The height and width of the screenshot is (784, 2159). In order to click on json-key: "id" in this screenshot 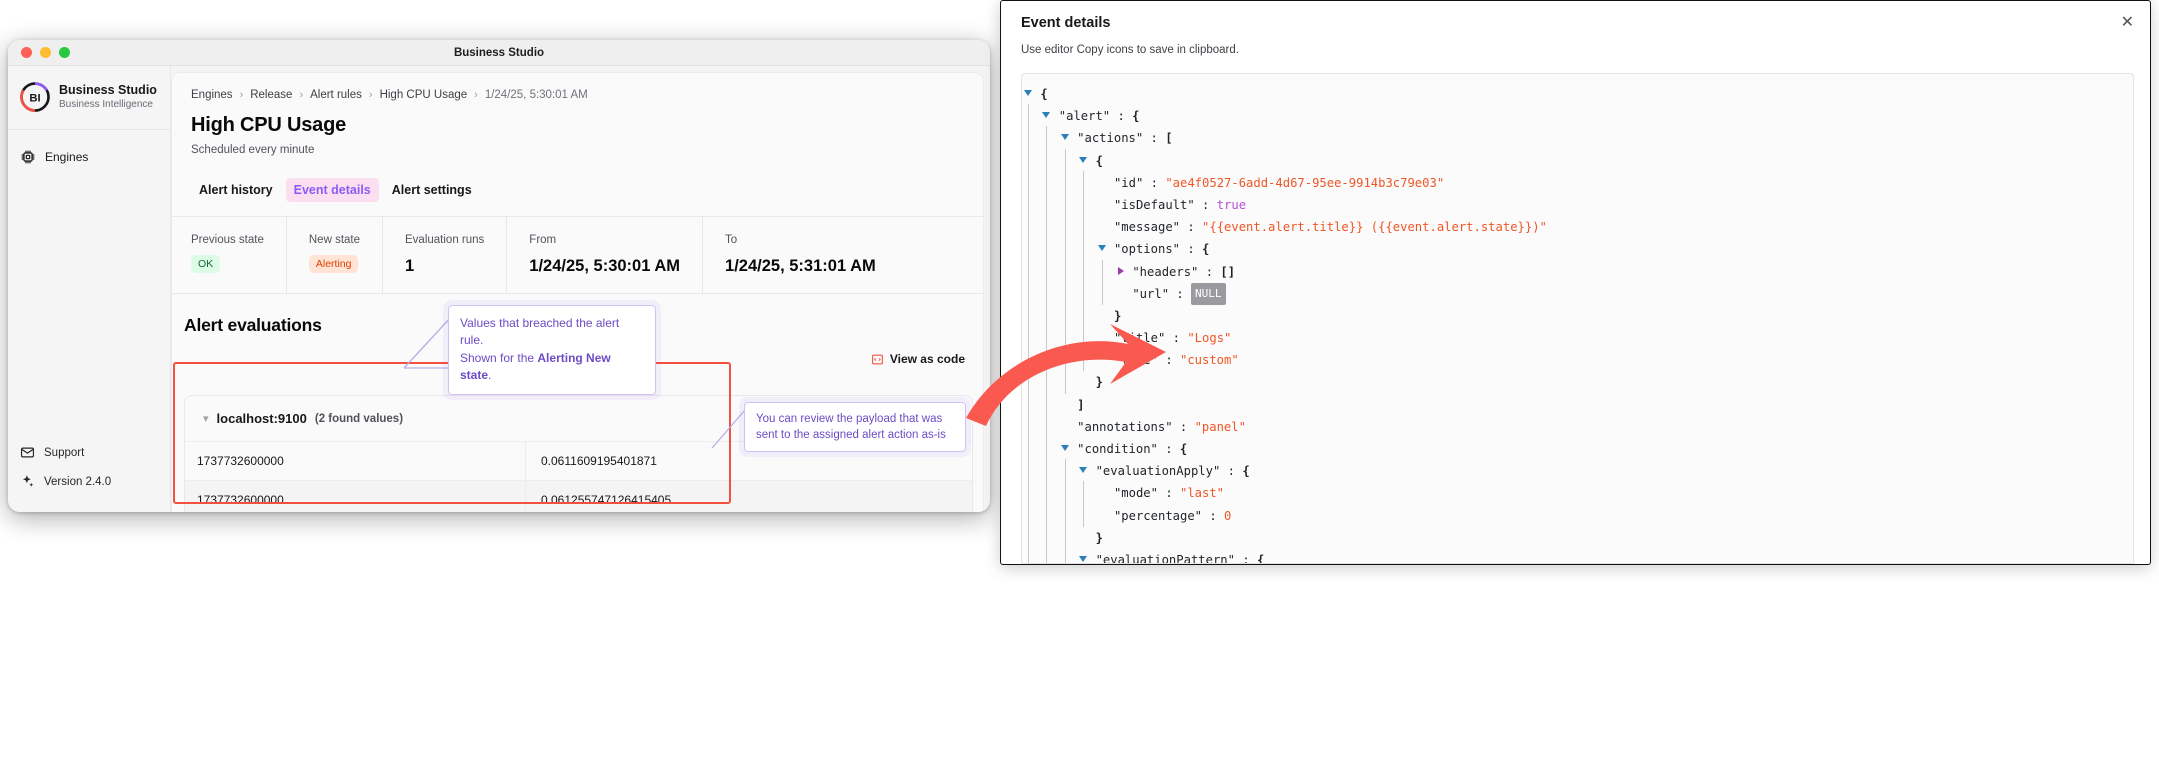, I will do `click(1128, 182)`.